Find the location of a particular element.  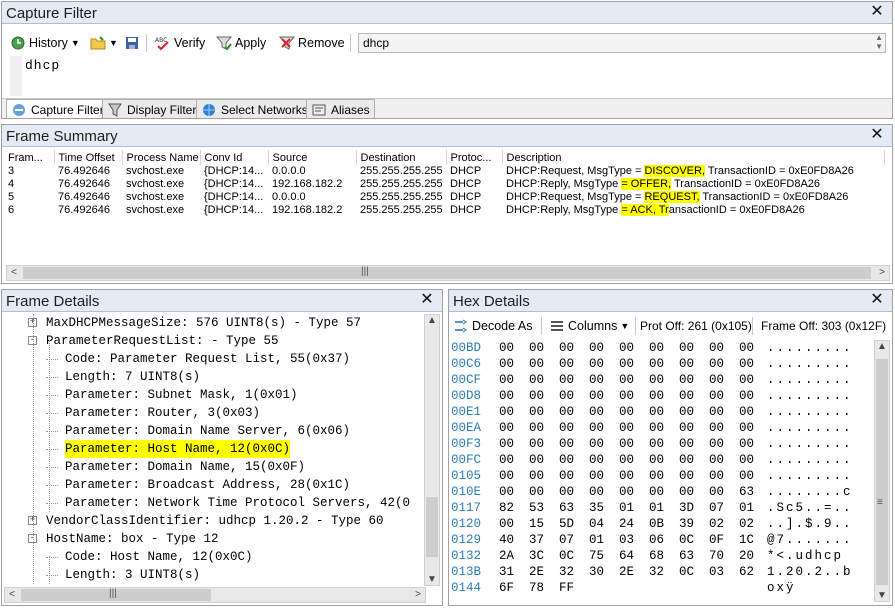

hex-byte: 15 is located at coordinates (544, 524).